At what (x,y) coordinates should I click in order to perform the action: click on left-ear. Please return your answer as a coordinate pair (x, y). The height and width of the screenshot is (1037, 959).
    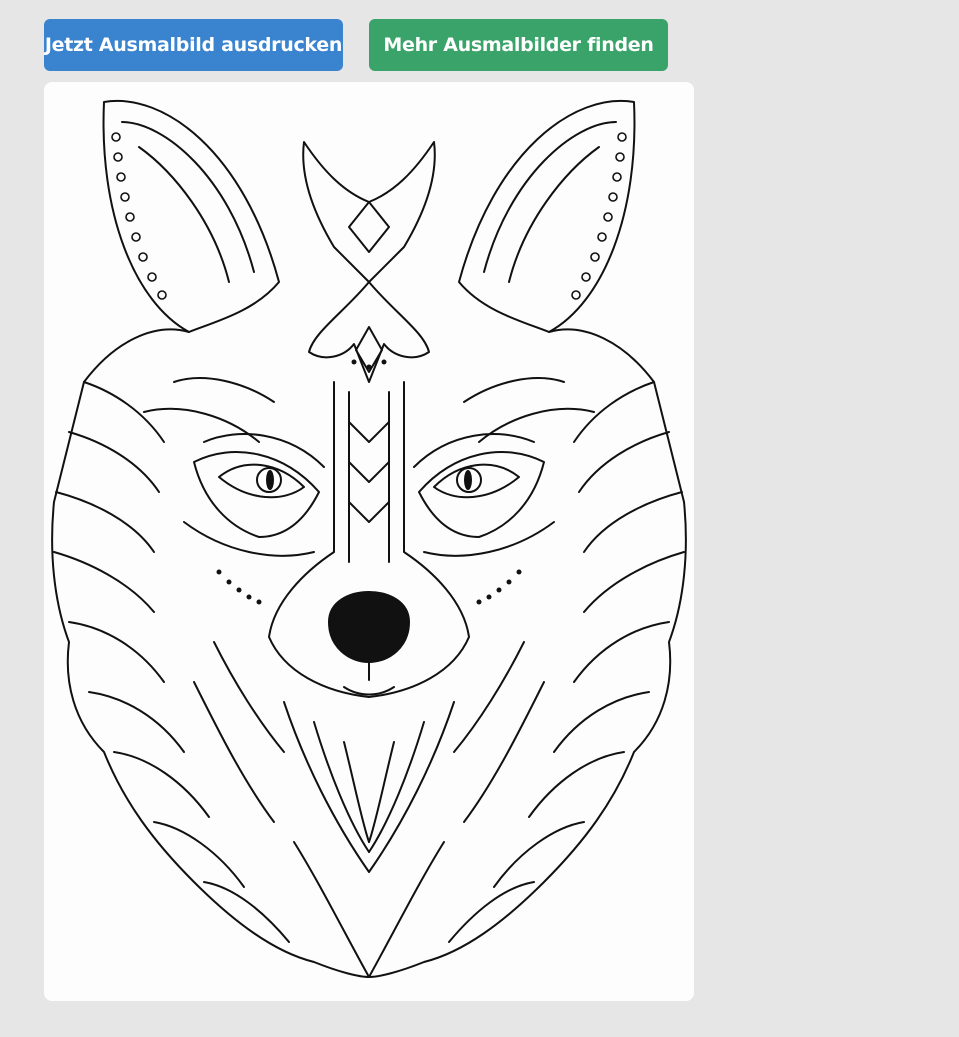
    Looking at the image, I should click on (191, 216).